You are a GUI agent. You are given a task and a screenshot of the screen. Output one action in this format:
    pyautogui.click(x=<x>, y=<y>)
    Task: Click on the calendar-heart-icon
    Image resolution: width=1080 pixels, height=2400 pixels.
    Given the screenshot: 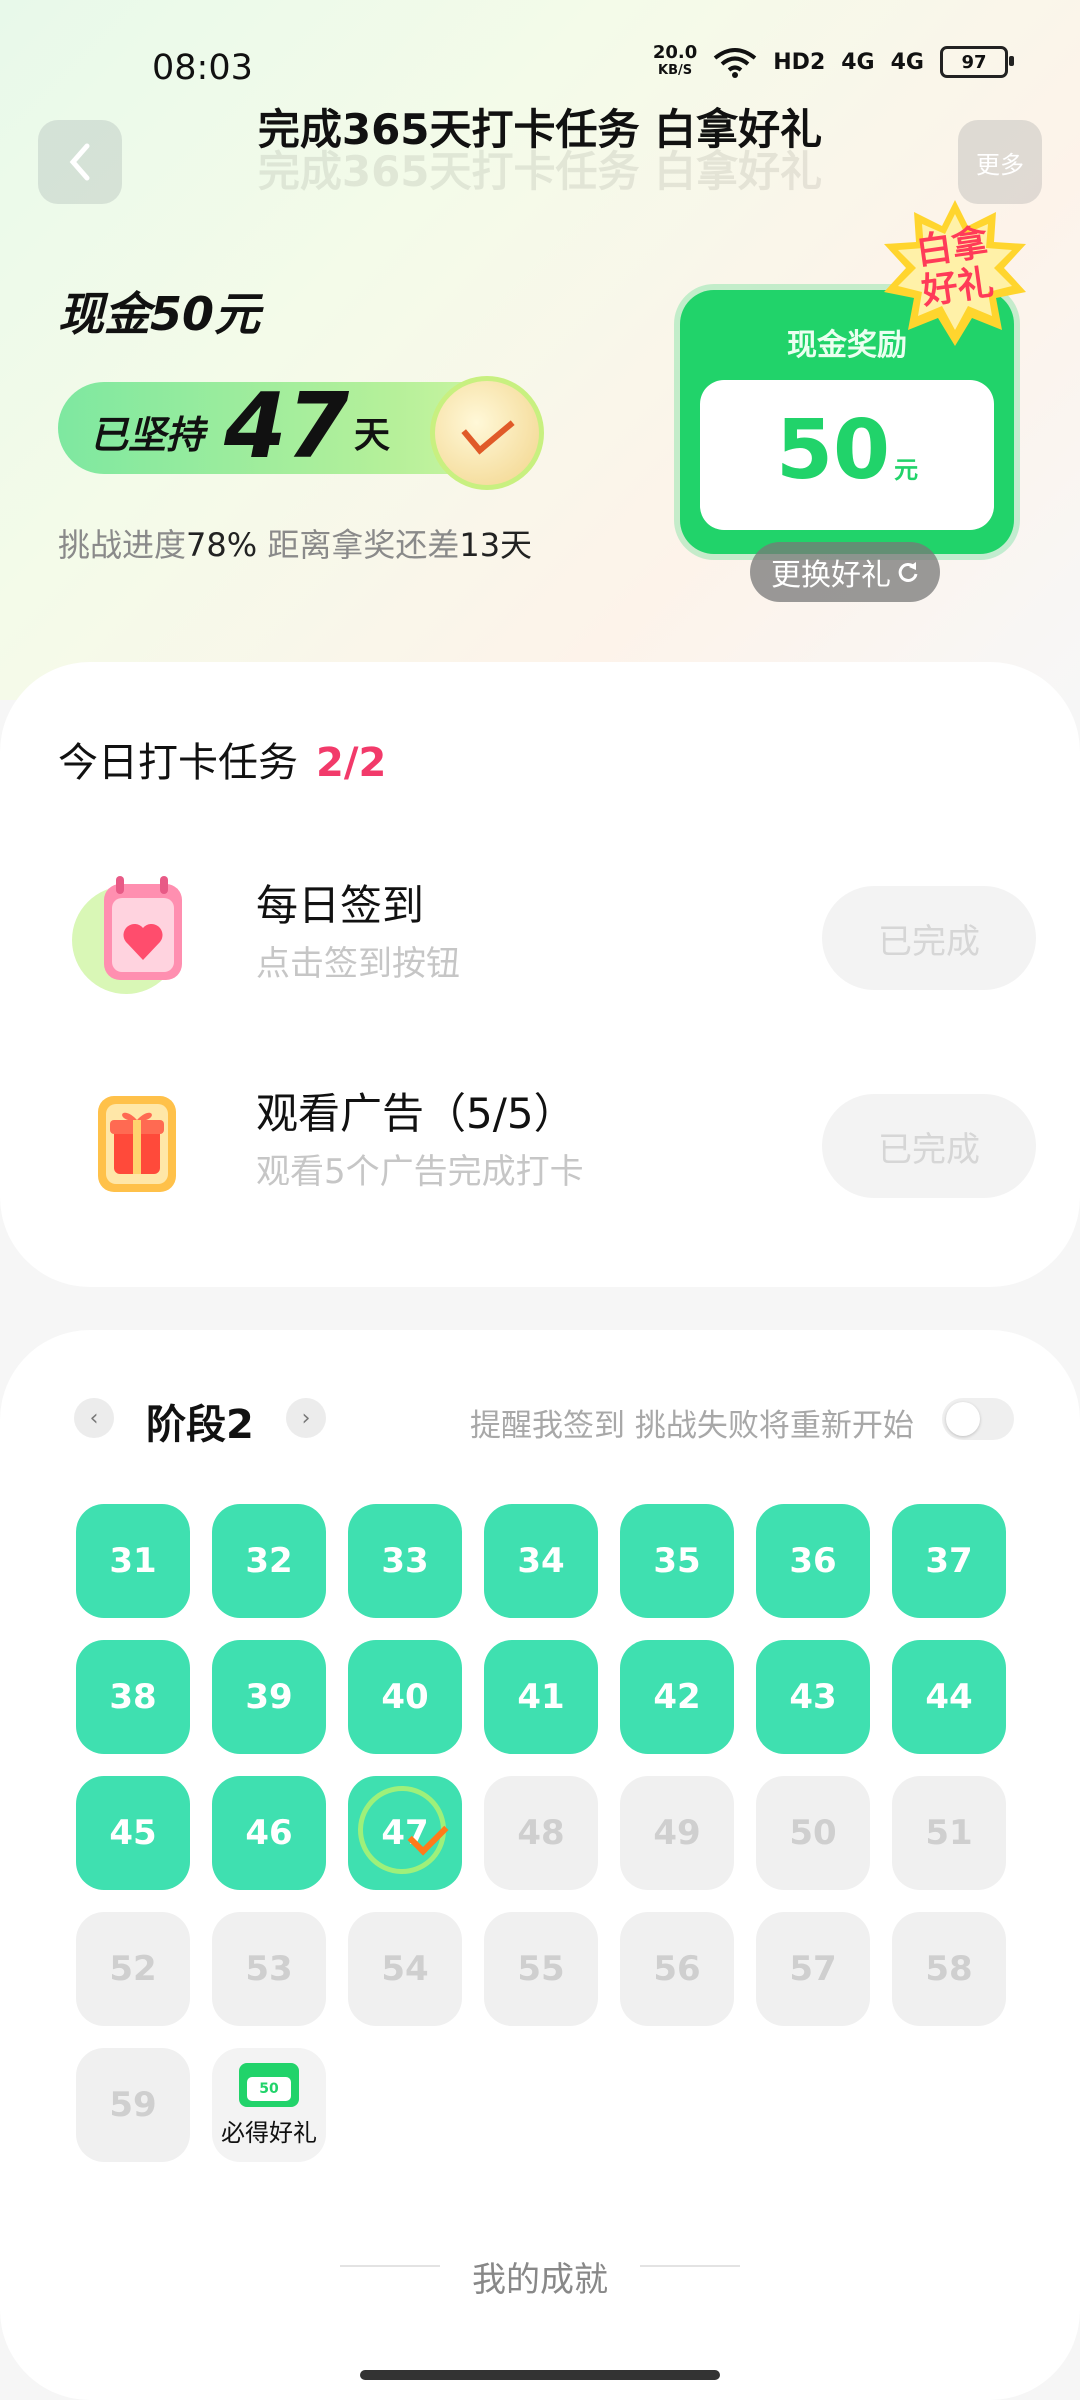 What is the action you would take?
    pyautogui.click(x=127, y=935)
    